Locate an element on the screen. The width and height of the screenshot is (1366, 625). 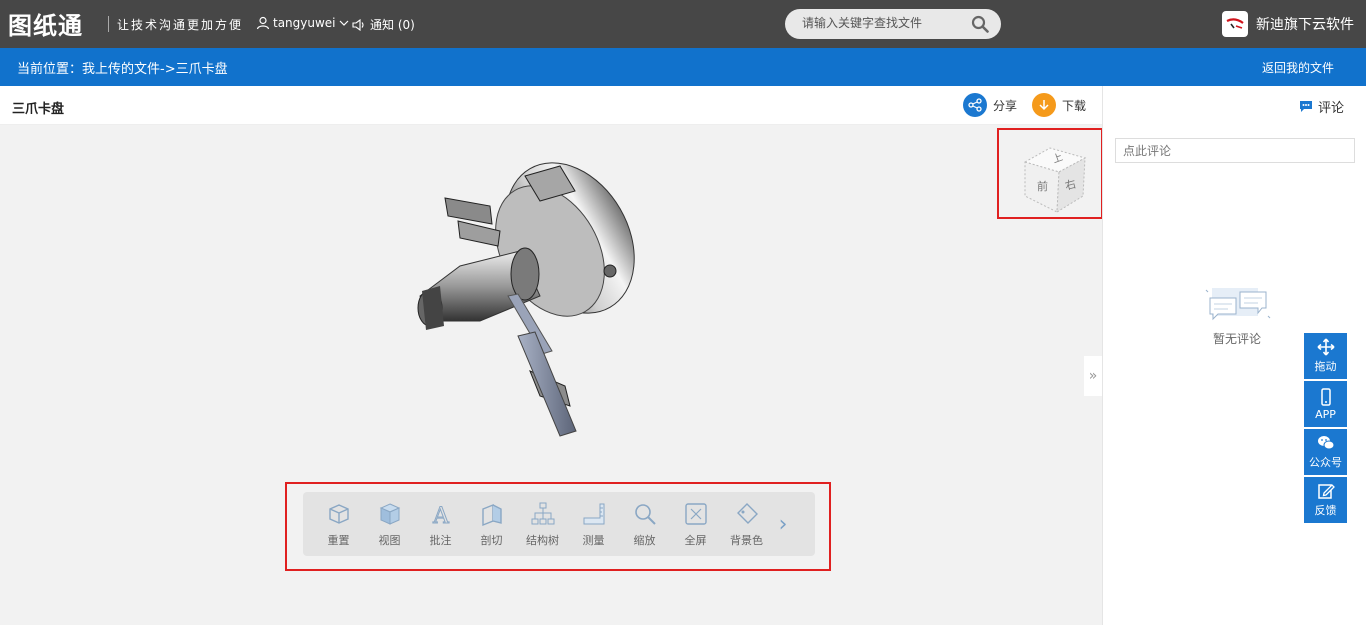
tool-bgcolor: 背景色 is located at coordinates (746, 524).